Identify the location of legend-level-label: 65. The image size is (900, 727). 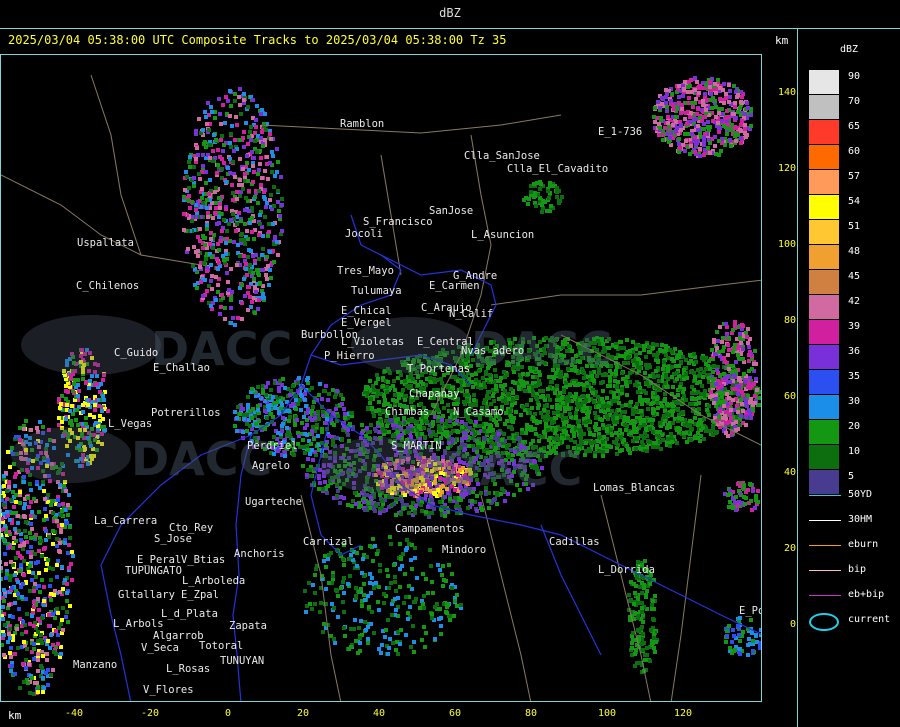
(854, 126).